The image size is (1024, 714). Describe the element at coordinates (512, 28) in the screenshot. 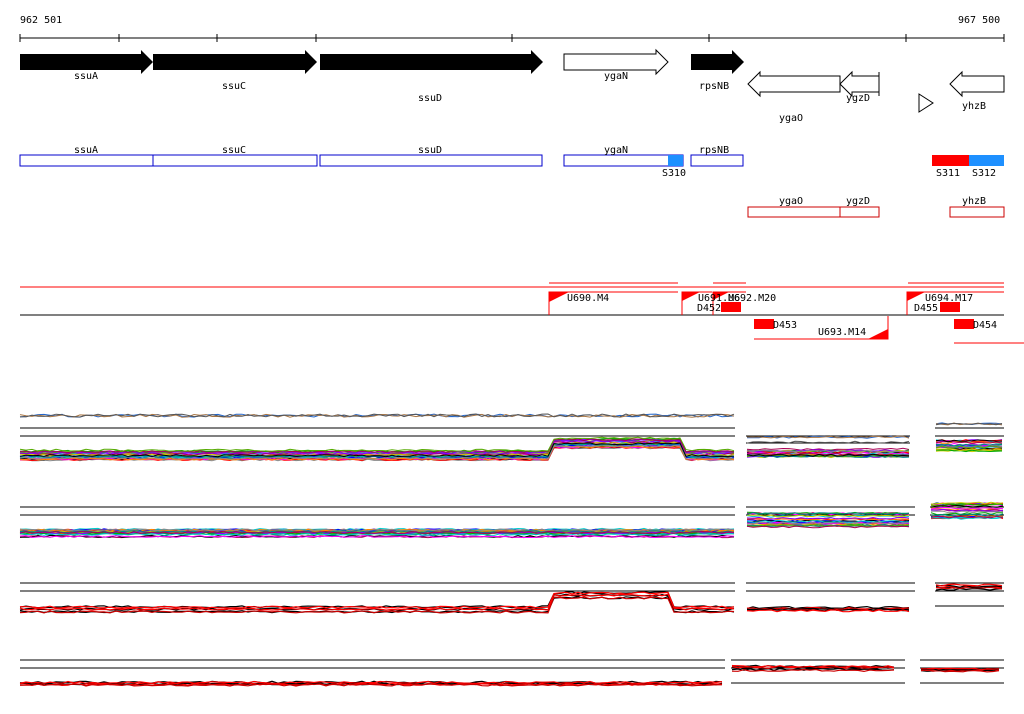

I see `position-ruler: 962 501 967 500` at that location.